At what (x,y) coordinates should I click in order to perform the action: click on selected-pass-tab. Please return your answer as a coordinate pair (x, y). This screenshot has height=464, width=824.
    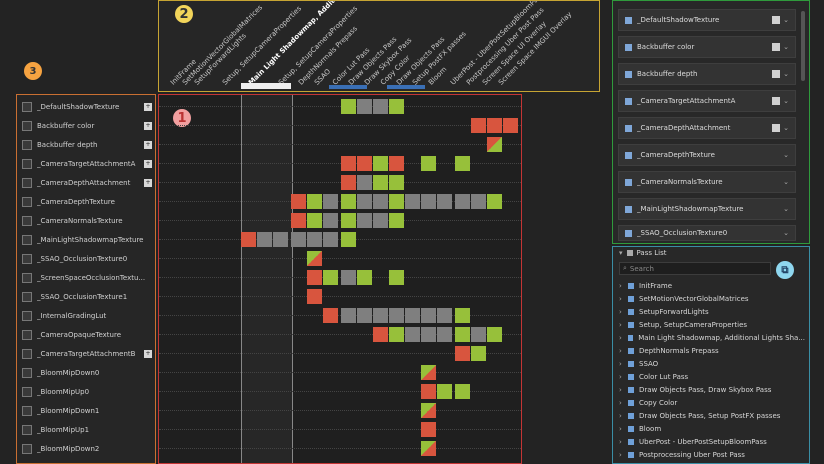
    Looking at the image, I should click on (266, 86).